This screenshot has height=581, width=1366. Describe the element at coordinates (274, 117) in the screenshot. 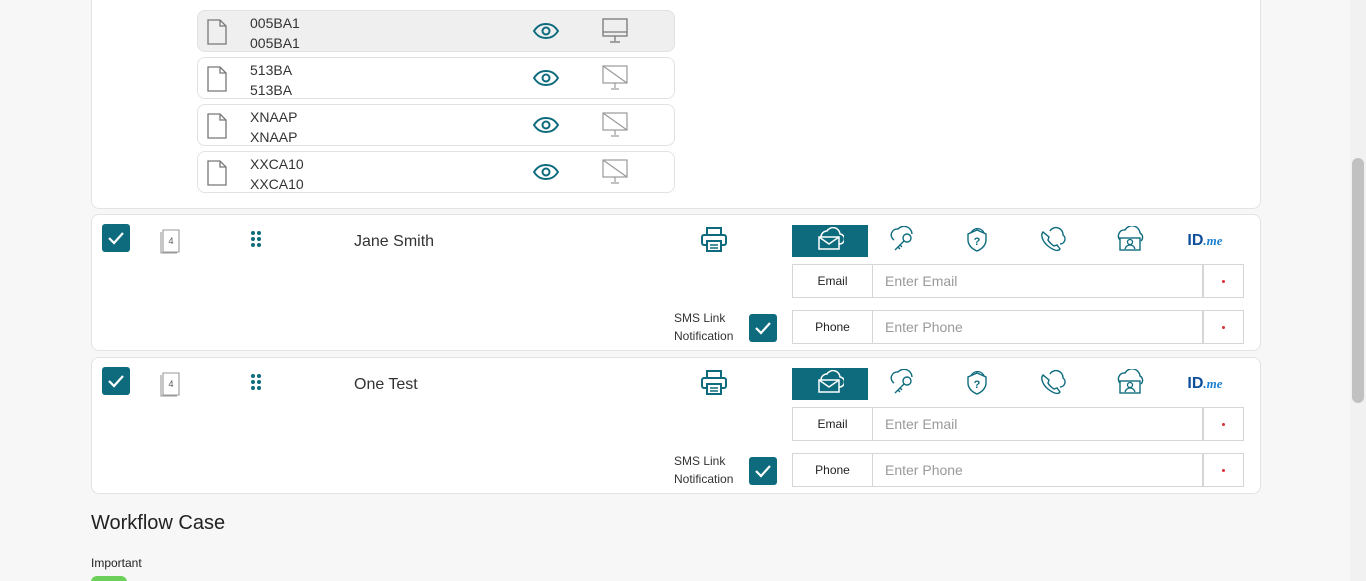

I see `document-name: XNAAP` at that location.